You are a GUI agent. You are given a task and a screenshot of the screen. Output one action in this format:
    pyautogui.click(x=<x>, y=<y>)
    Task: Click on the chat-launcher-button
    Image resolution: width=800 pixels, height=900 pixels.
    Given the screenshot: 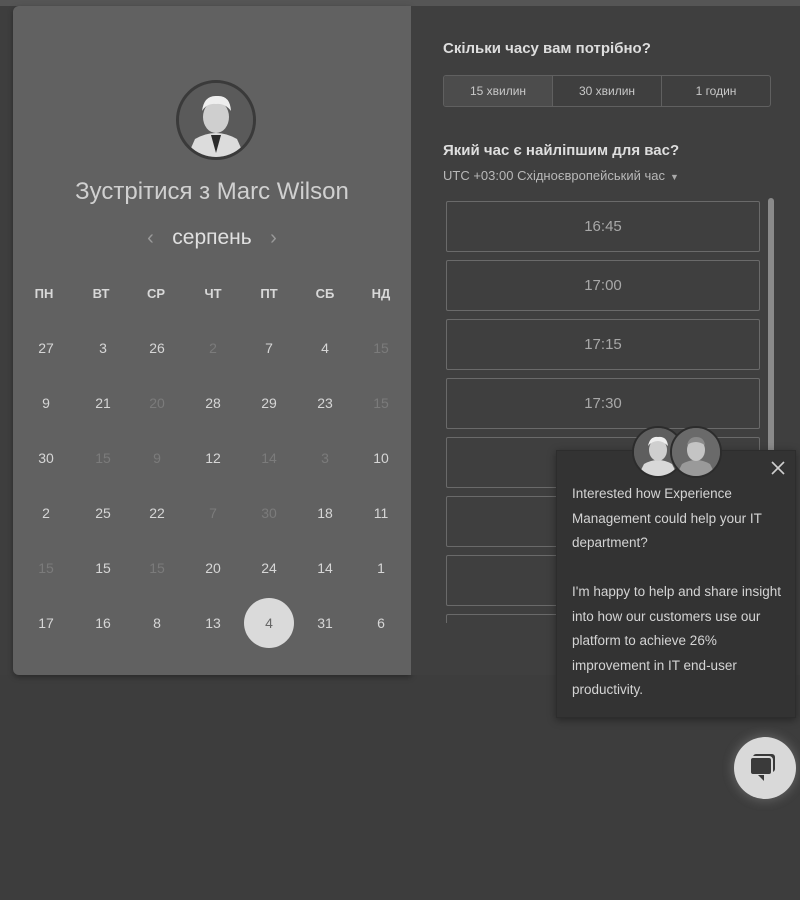 What is the action you would take?
    pyautogui.click(x=765, y=768)
    